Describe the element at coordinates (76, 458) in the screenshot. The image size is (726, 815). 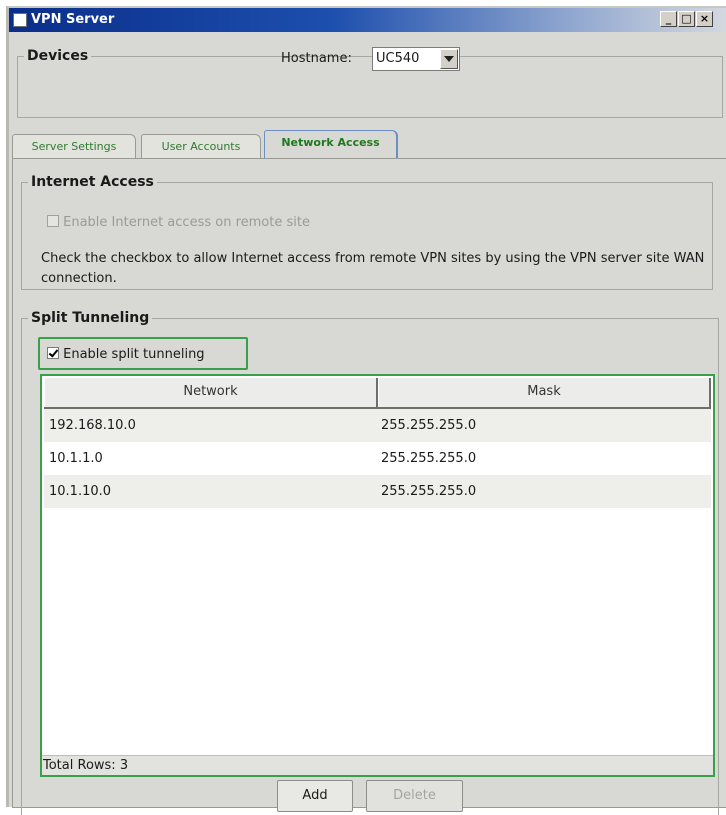
I see `network-cell: 10.1.1.0` at that location.